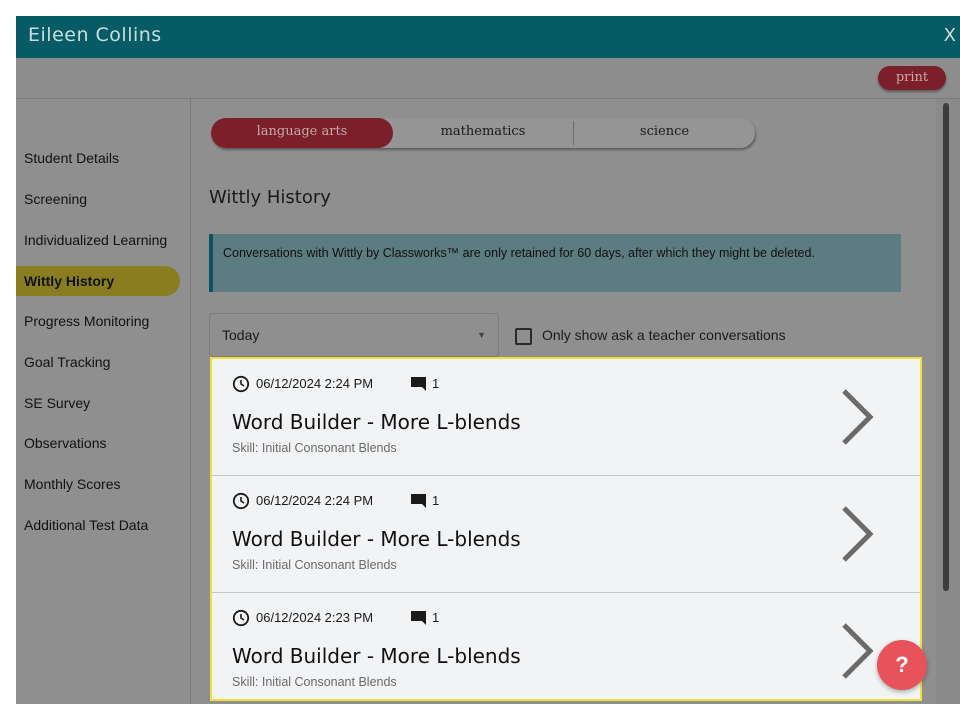 Image resolution: width=960 pixels, height=720 pixels. Describe the element at coordinates (488, 37) in the screenshot. I see `title-bar: Eileen Collins X` at that location.